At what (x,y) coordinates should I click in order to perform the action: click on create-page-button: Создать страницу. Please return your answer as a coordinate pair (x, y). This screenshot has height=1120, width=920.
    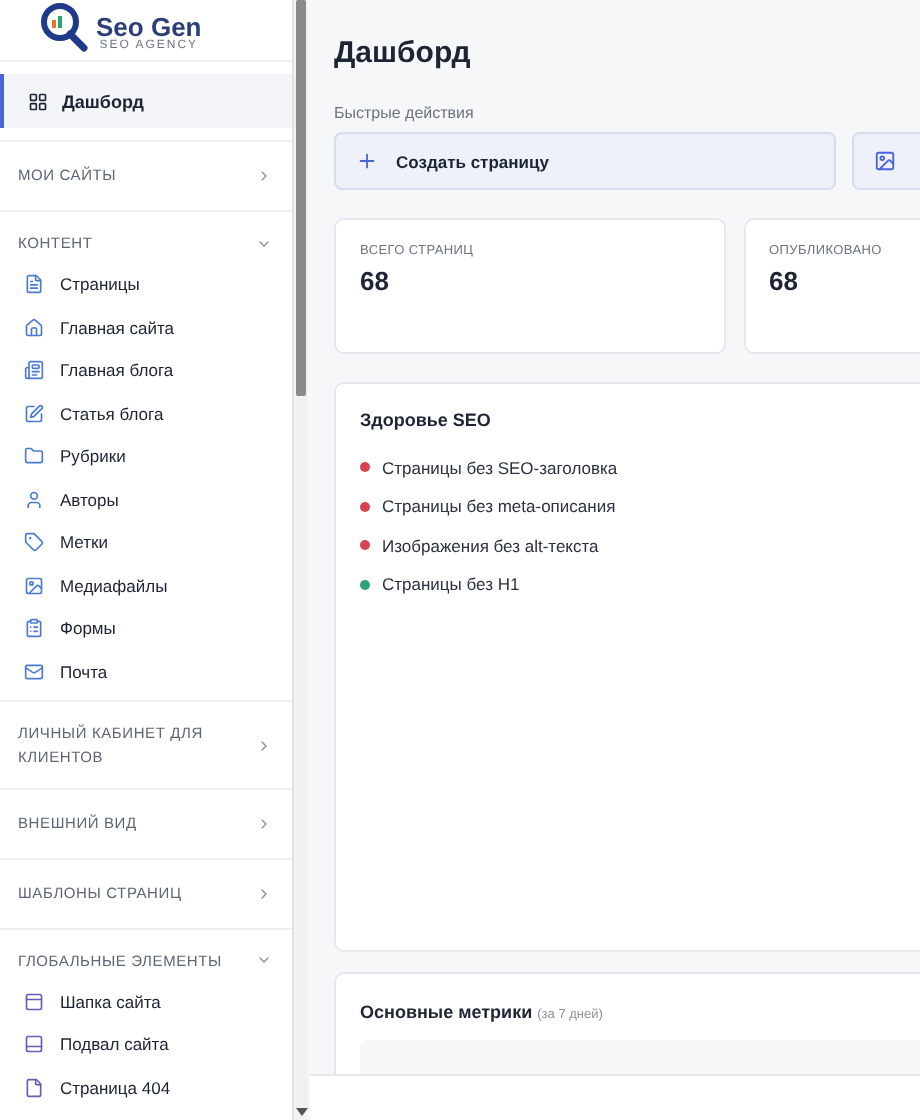
    Looking at the image, I should click on (585, 161).